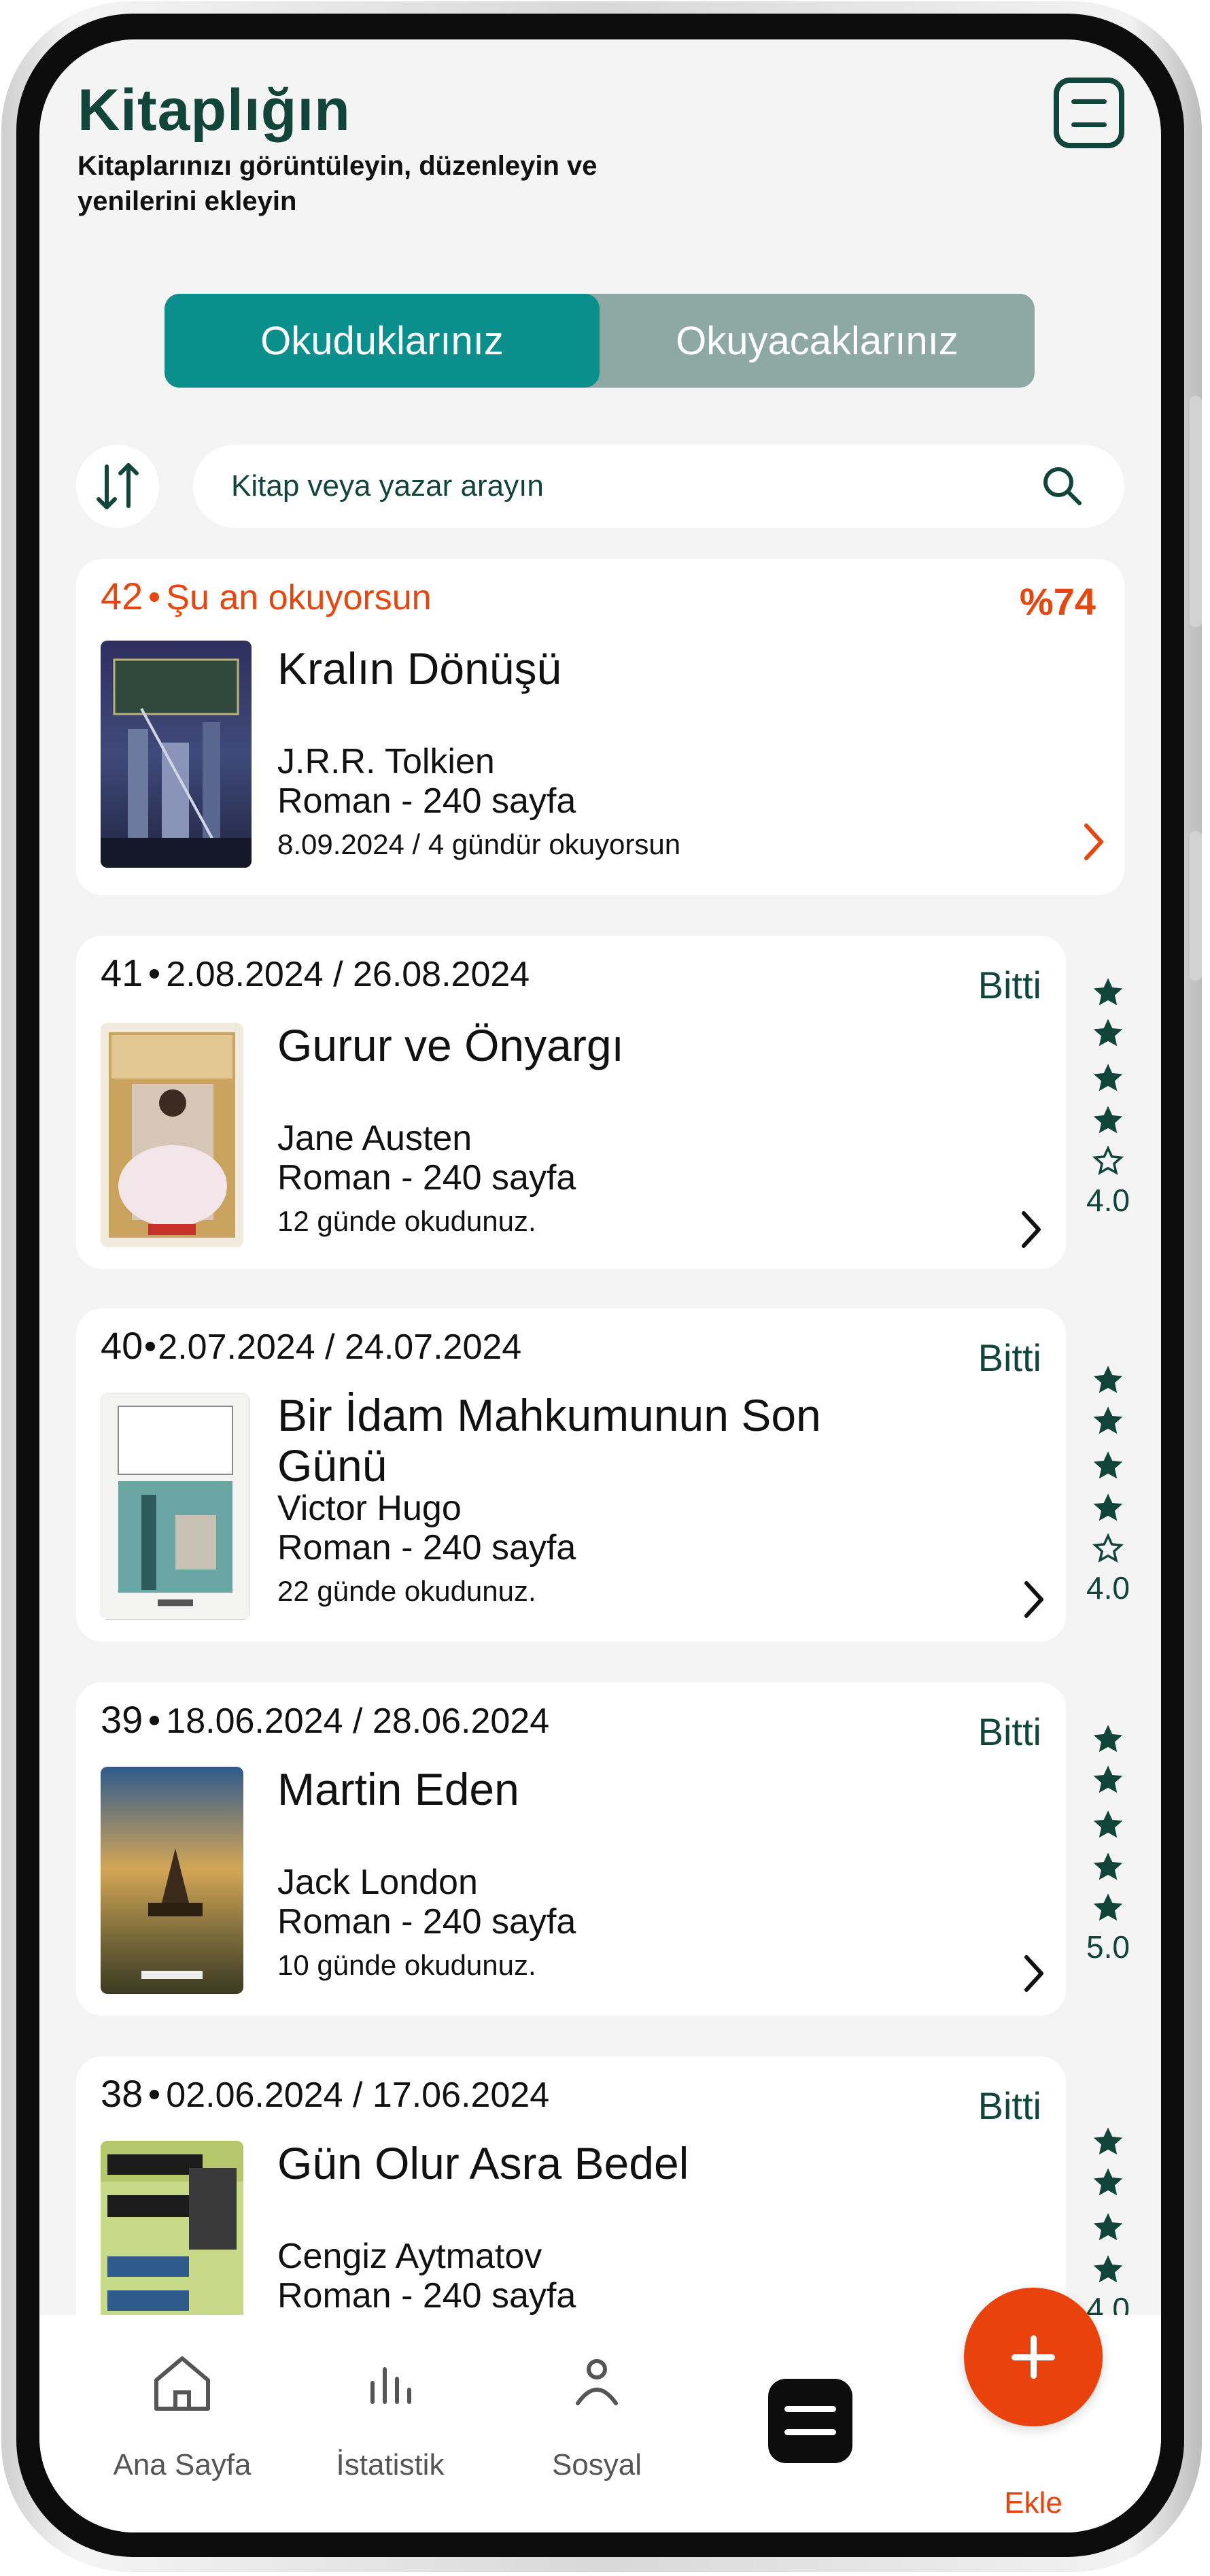  What do you see at coordinates (182, 2464) in the screenshot?
I see `nav-label: Ana Sayfa` at bounding box center [182, 2464].